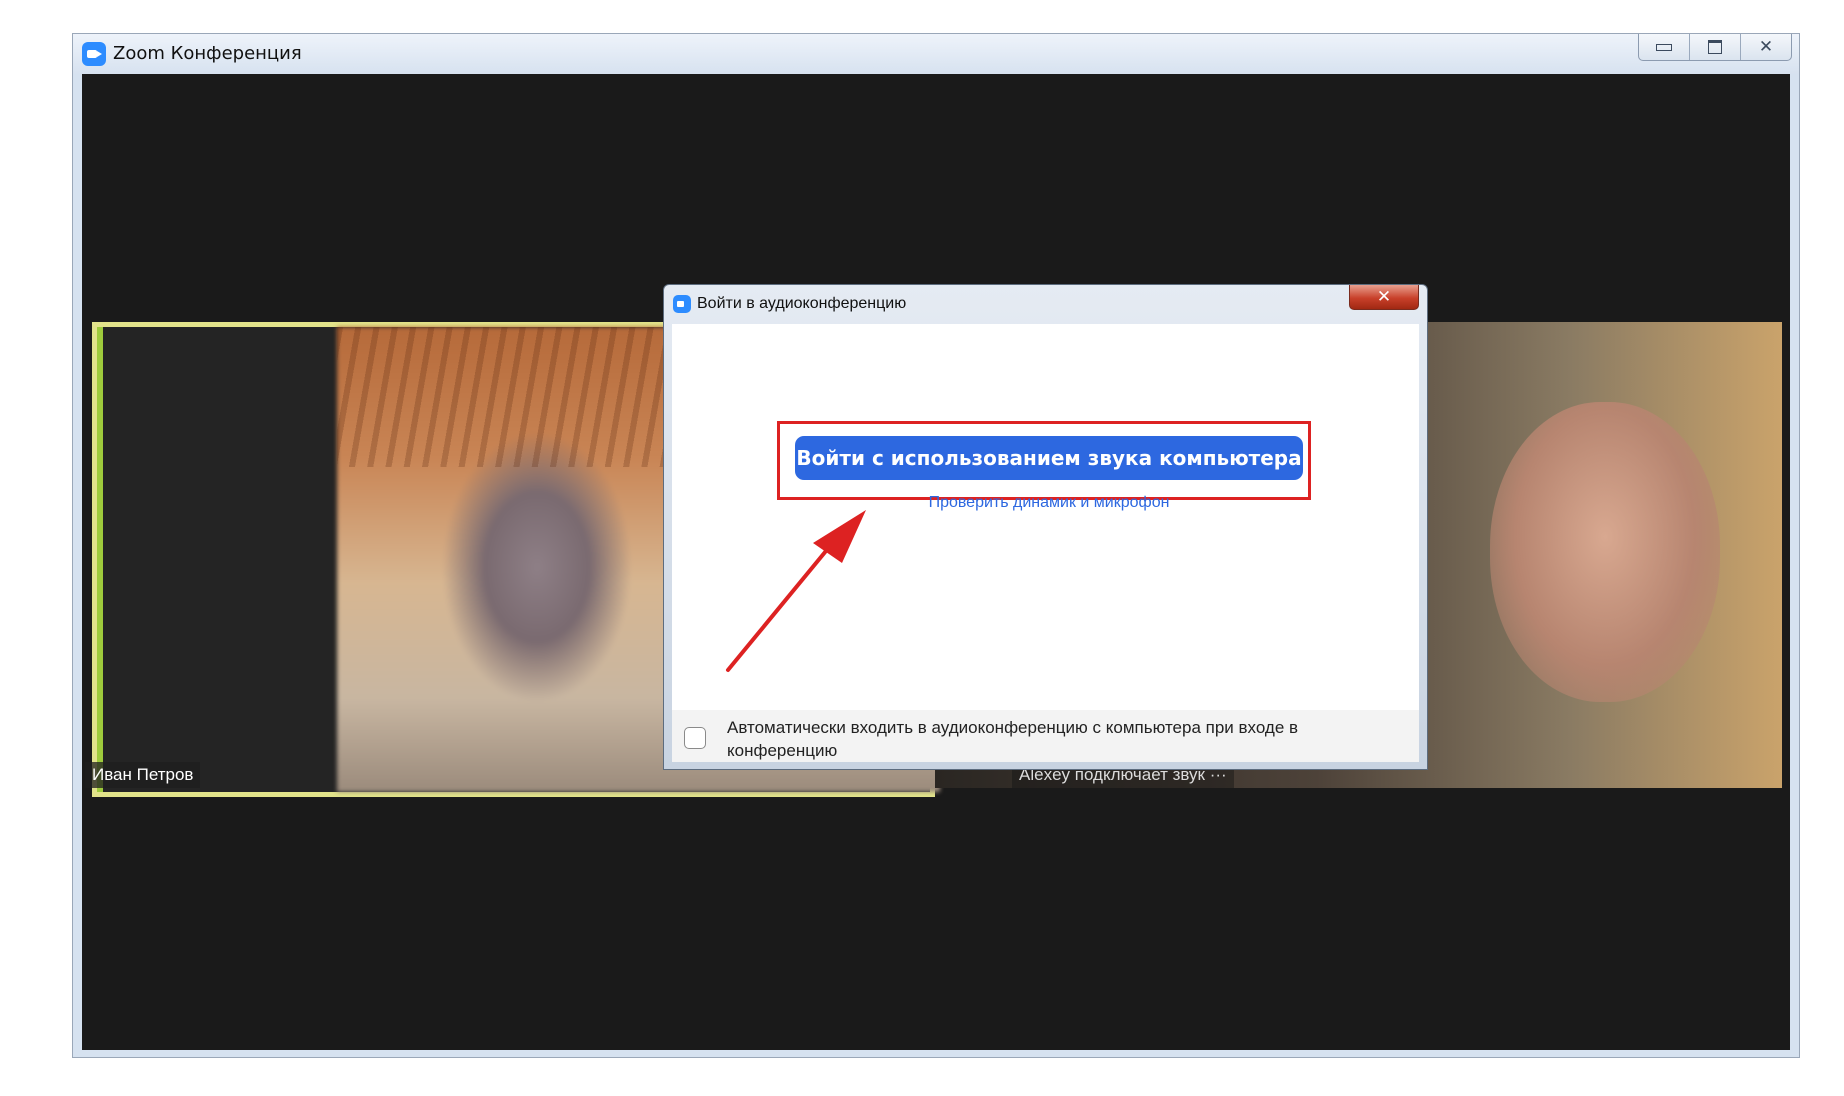 The width and height of the screenshot is (1844, 1096). I want to click on annotation-arrow-icon, so click(796, 591).